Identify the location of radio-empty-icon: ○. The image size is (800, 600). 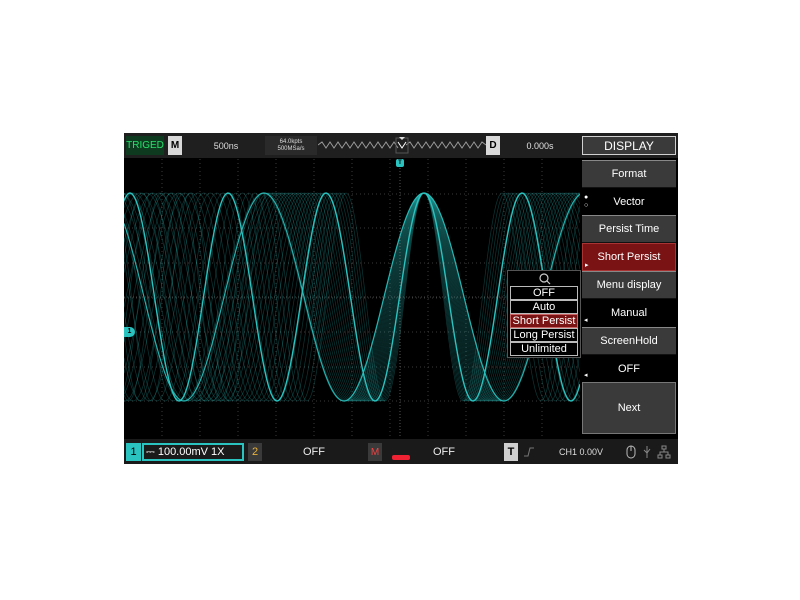
(586, 205).